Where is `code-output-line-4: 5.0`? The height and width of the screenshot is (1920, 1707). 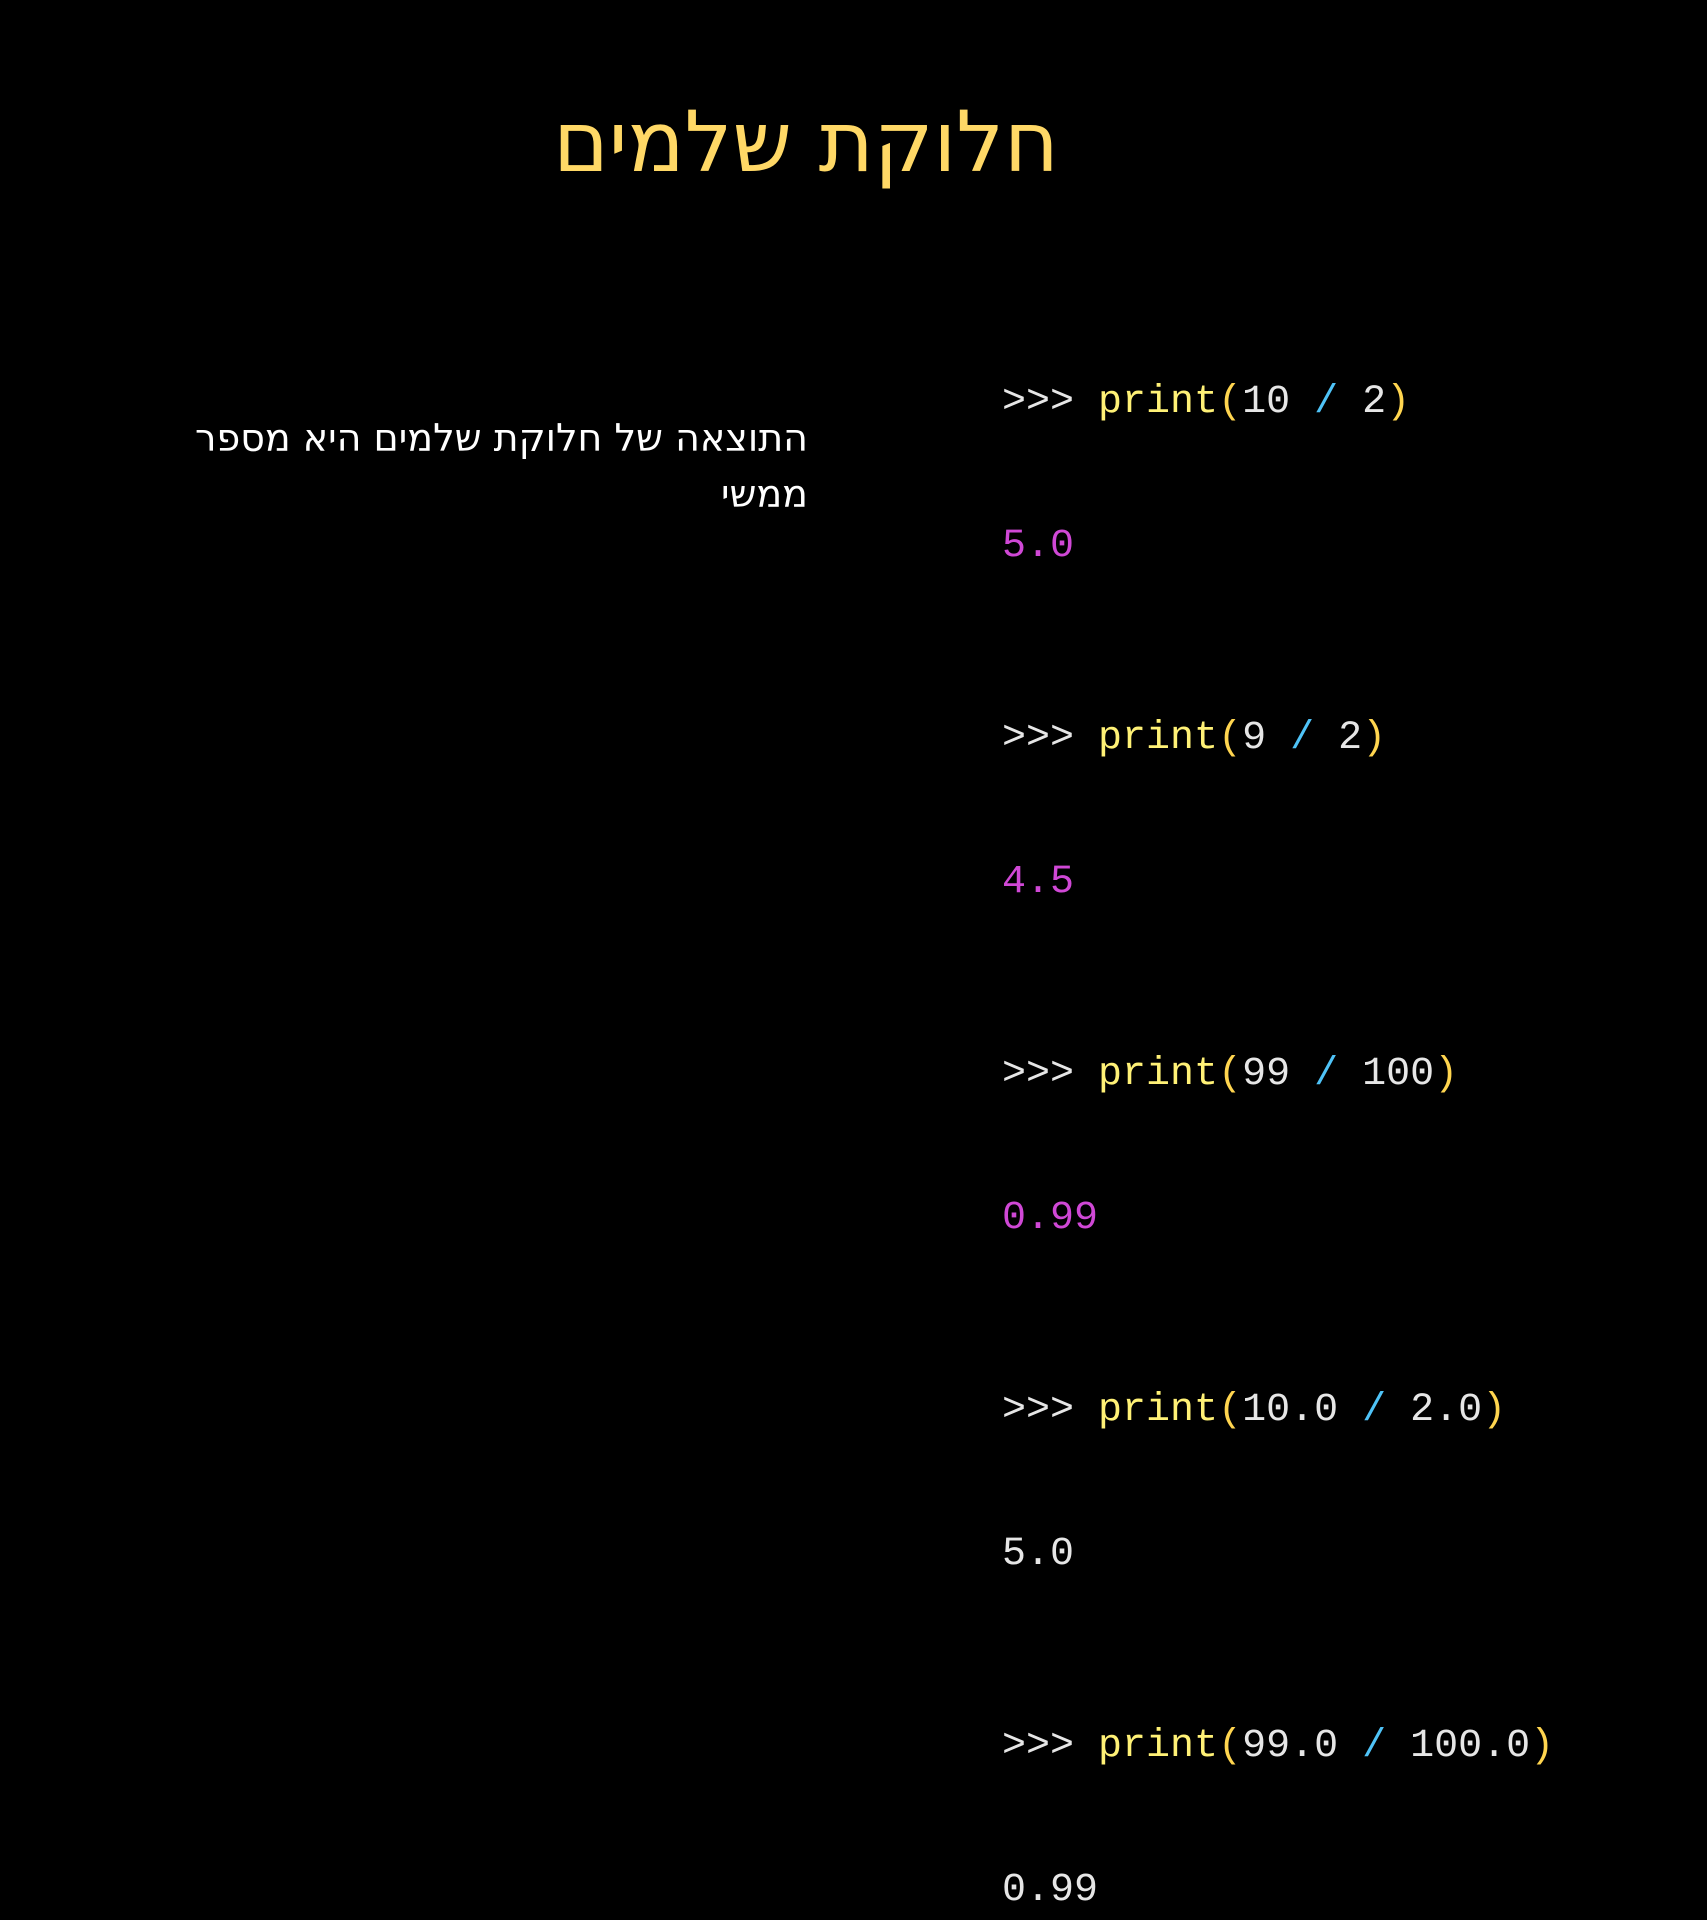 code-output-line-4: 5.0 is located at coordinates (1038, 1554).